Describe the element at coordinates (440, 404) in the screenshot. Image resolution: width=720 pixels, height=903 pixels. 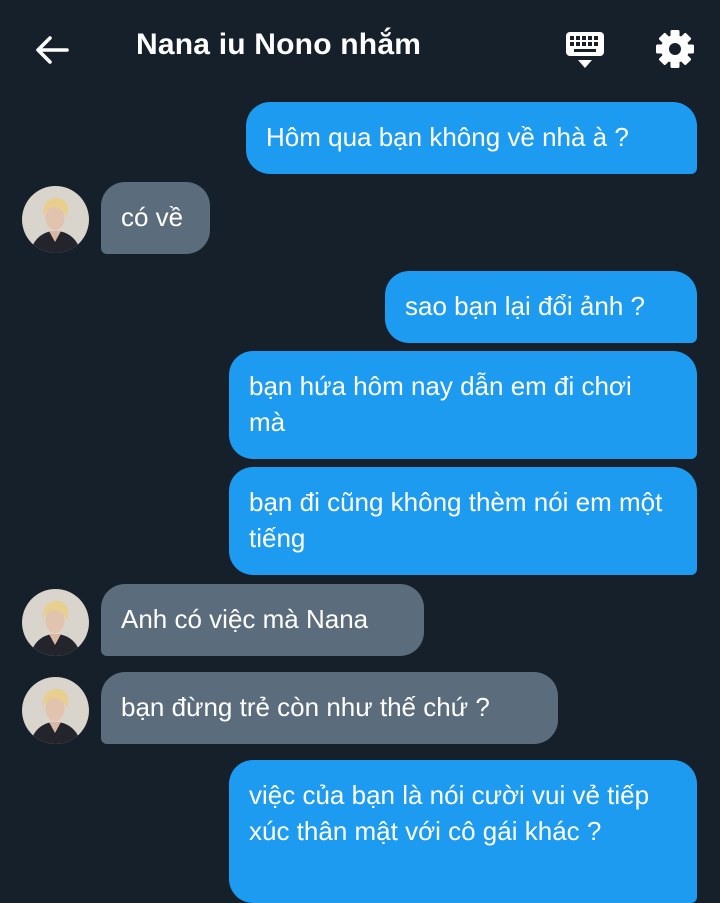
I see `message-text: bạn hứa hôm nay dẫn em đi chơi mà` at that location.